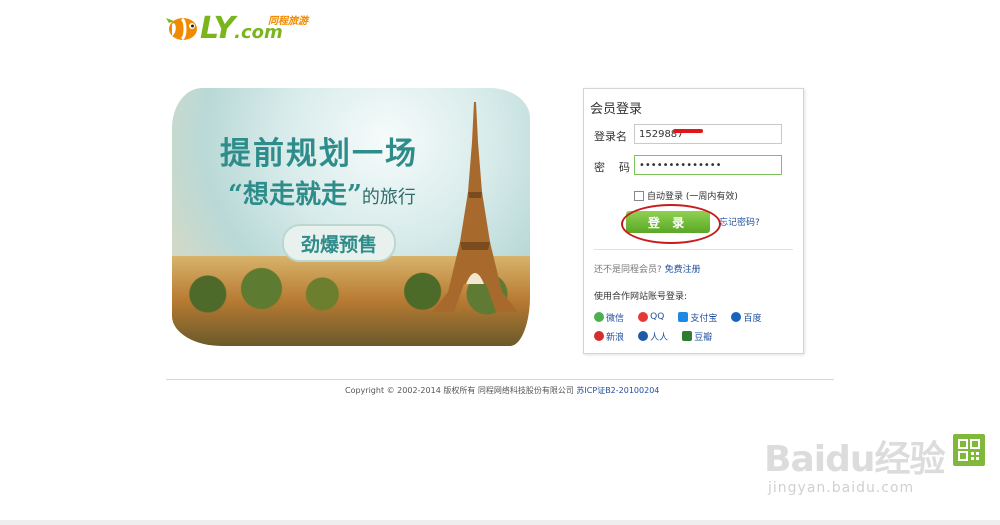  Describe the element at coordinates (693, 249) in the screenshot. I see `divider` at that location.